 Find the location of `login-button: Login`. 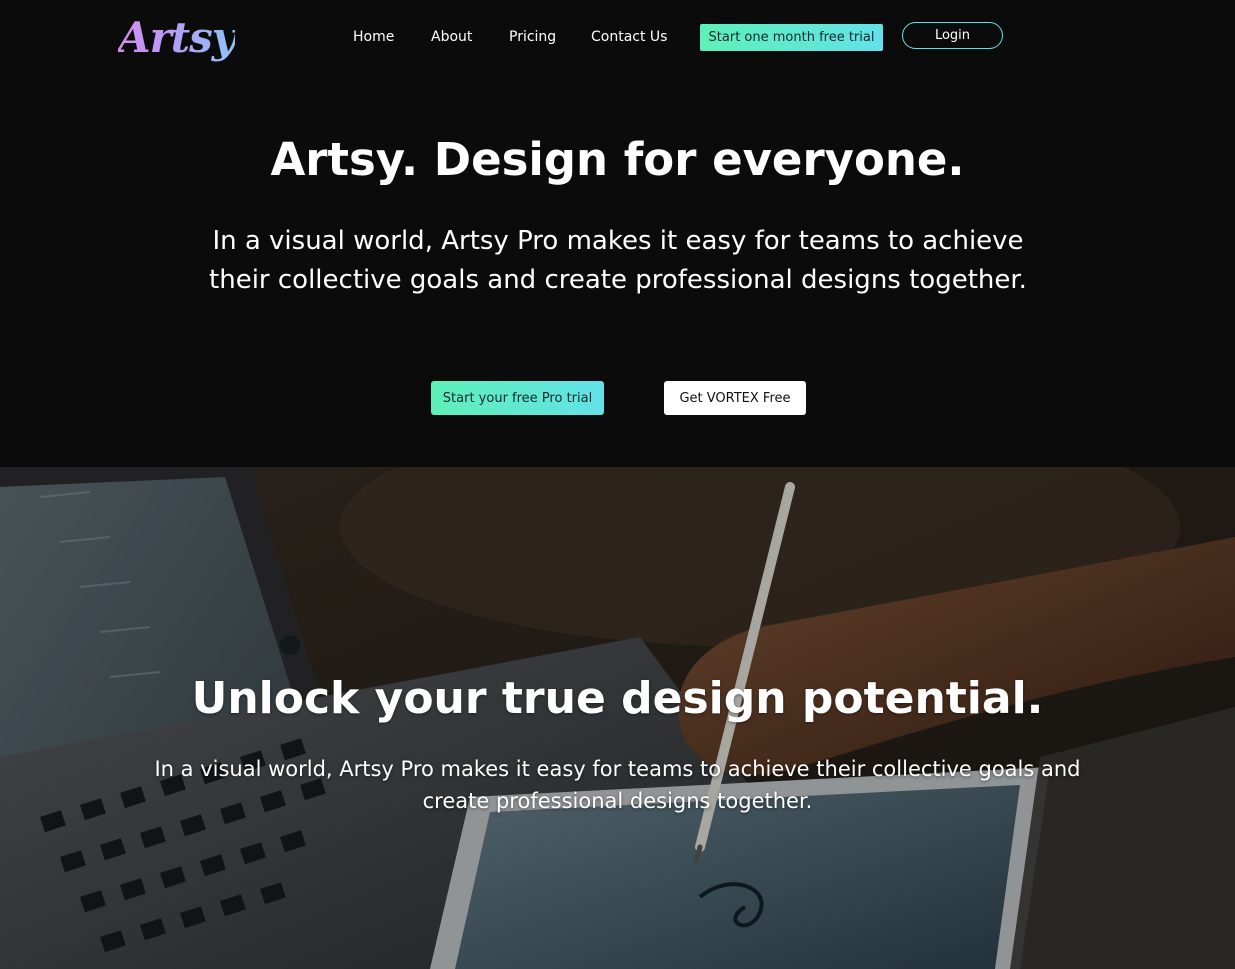

login-button: Login is located at coordinates (952, 35).